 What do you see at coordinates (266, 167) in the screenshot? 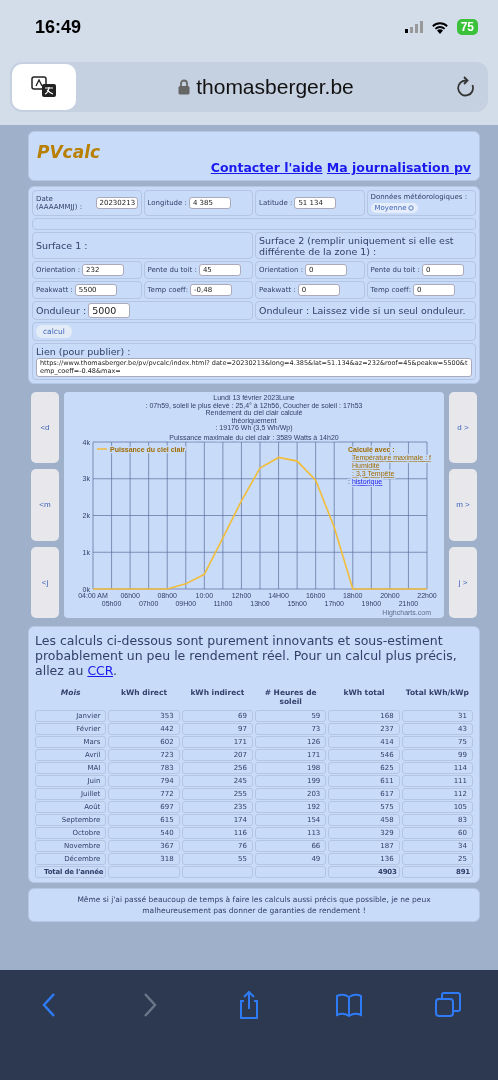
I see `nav-link: Contacter l'aide` at bounding box center [266, 167].